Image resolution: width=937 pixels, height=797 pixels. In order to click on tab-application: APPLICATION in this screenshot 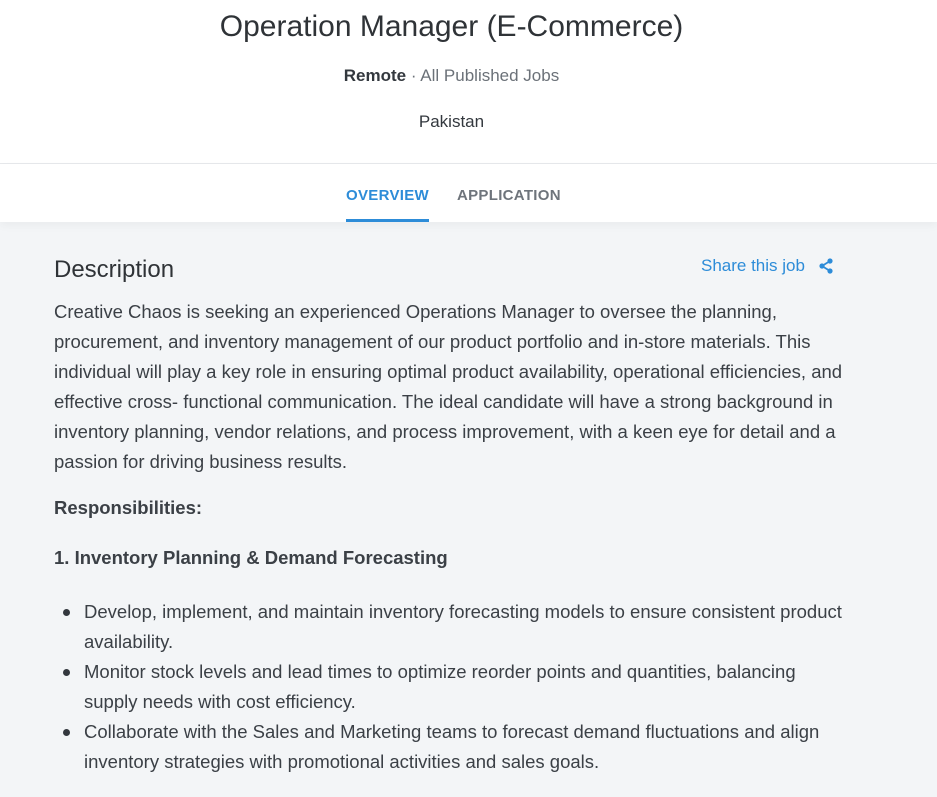, I will do `click(509, 195)`.